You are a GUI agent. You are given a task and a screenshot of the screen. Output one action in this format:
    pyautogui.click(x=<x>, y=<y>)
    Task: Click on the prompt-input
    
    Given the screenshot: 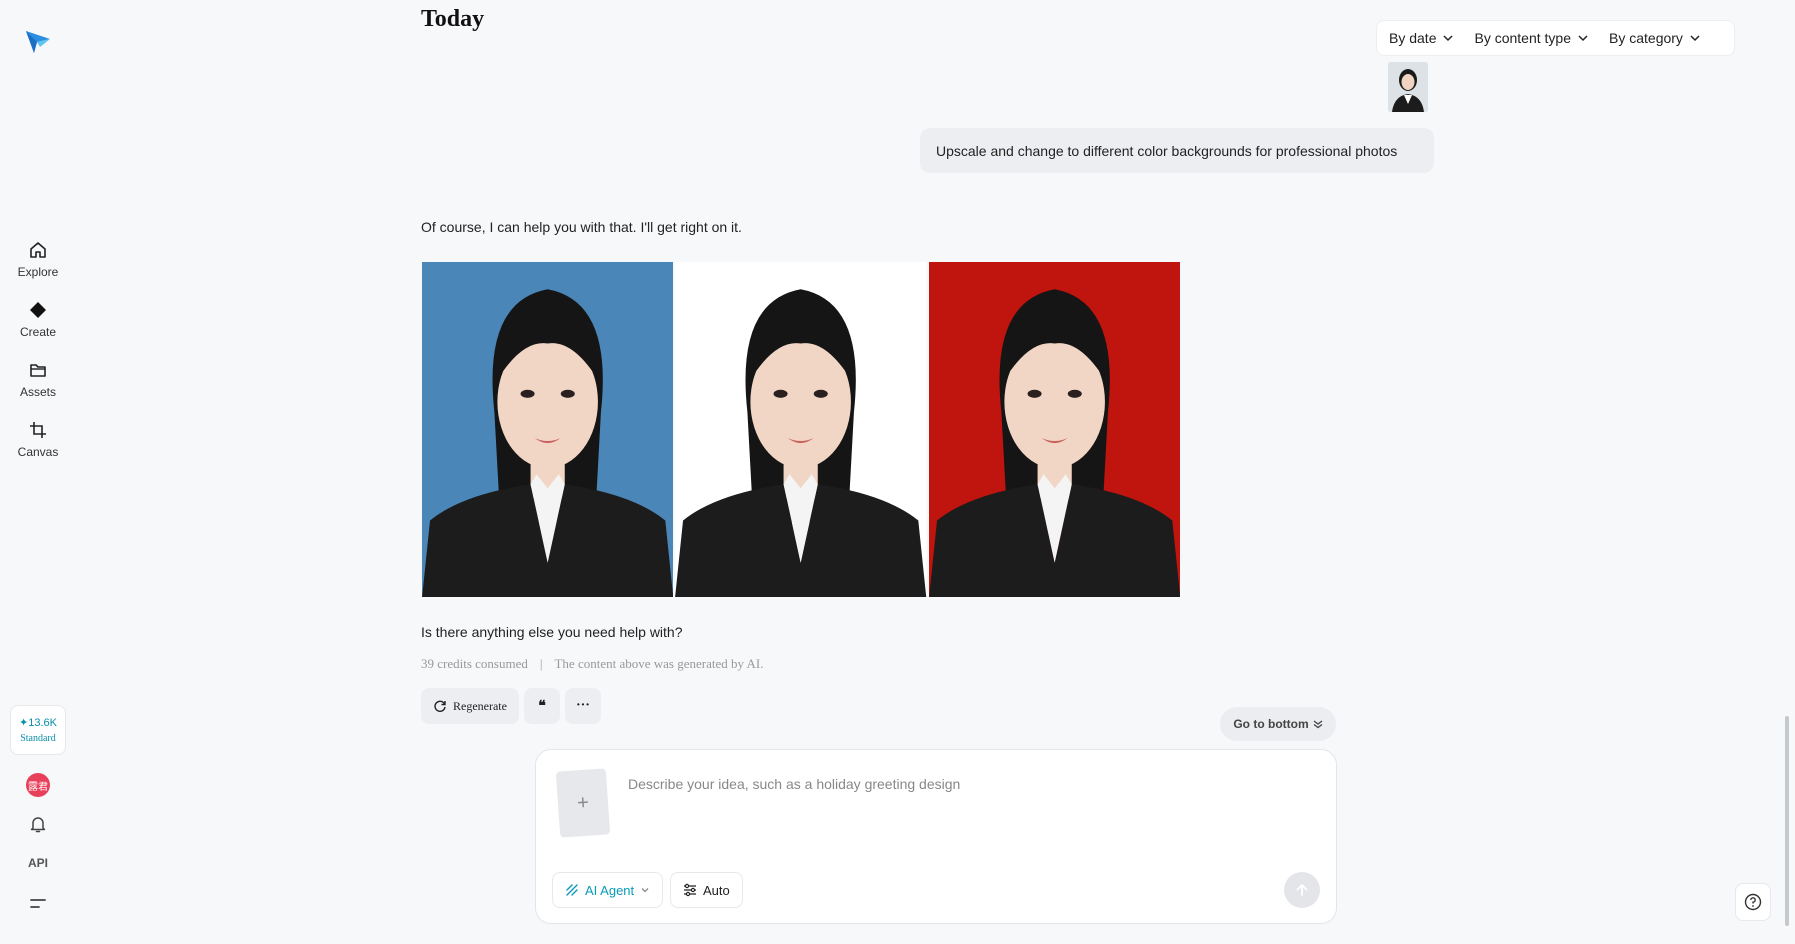 What is the action you would take?
    pyautogui.click(x=973, y=784)
    